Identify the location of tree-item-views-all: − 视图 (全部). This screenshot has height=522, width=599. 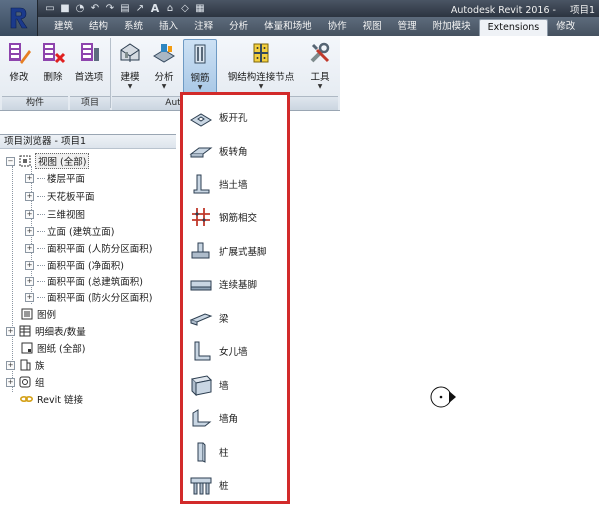
(48, 161).